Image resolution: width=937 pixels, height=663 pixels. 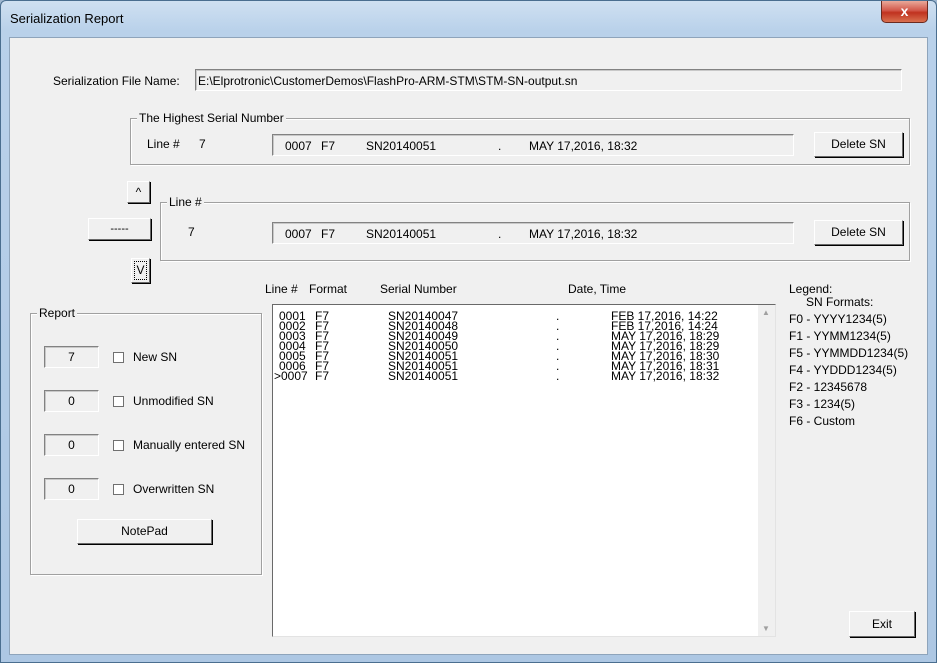 I want to click on highest-record-format: F7, so click(x=328, y=146).